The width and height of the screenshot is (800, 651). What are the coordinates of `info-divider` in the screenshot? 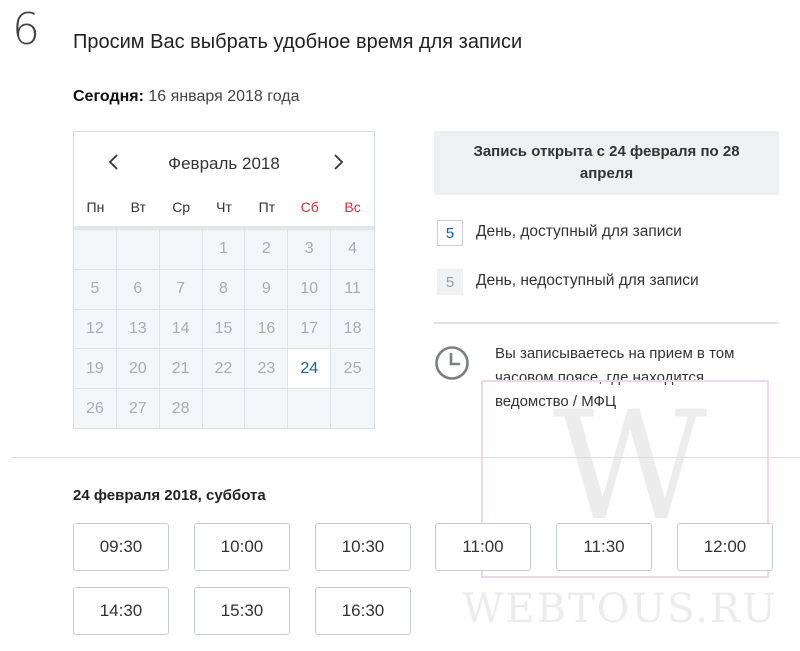 It's located at (606, 323).